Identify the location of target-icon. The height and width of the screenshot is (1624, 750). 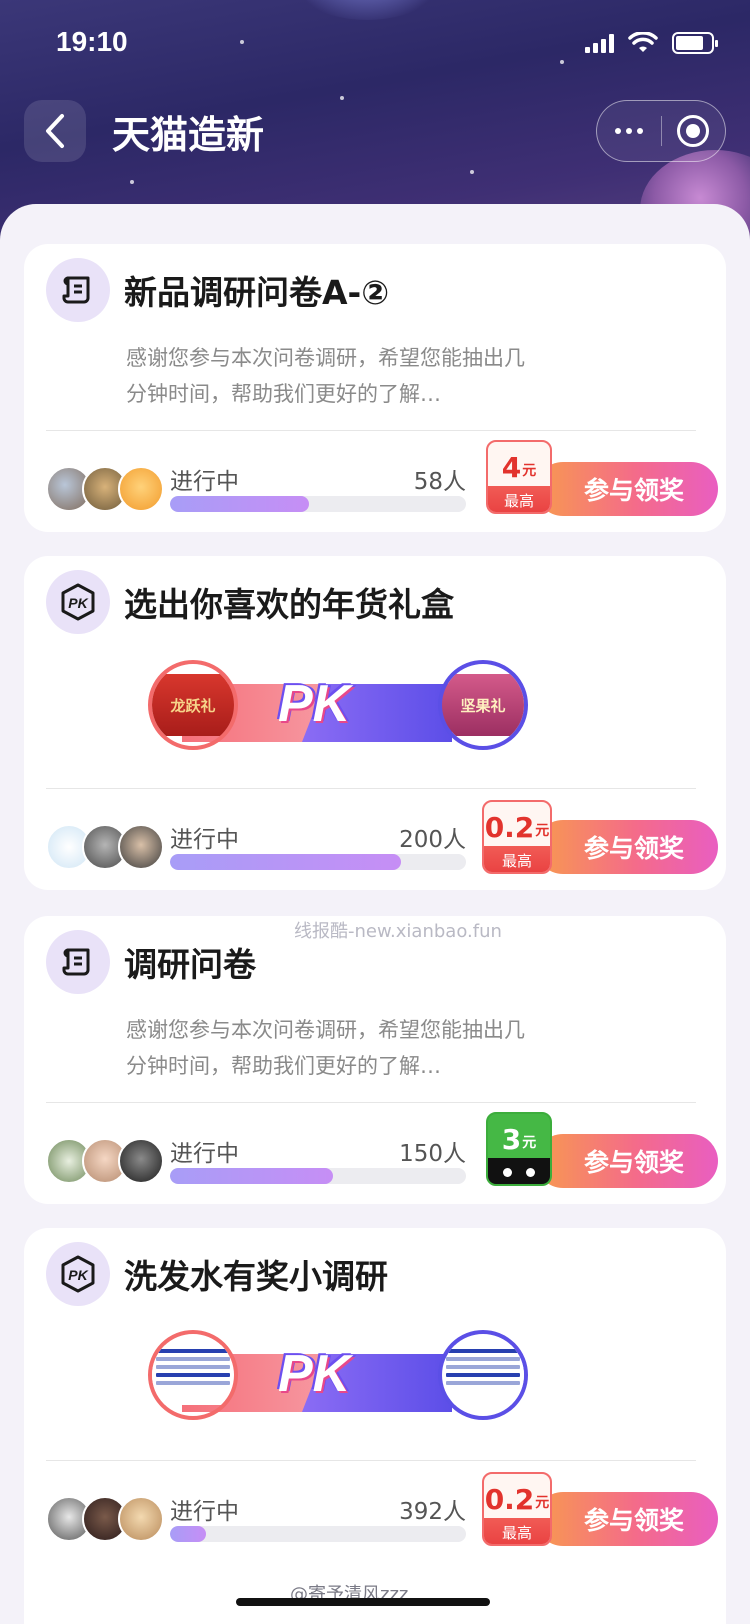
(693, 131).